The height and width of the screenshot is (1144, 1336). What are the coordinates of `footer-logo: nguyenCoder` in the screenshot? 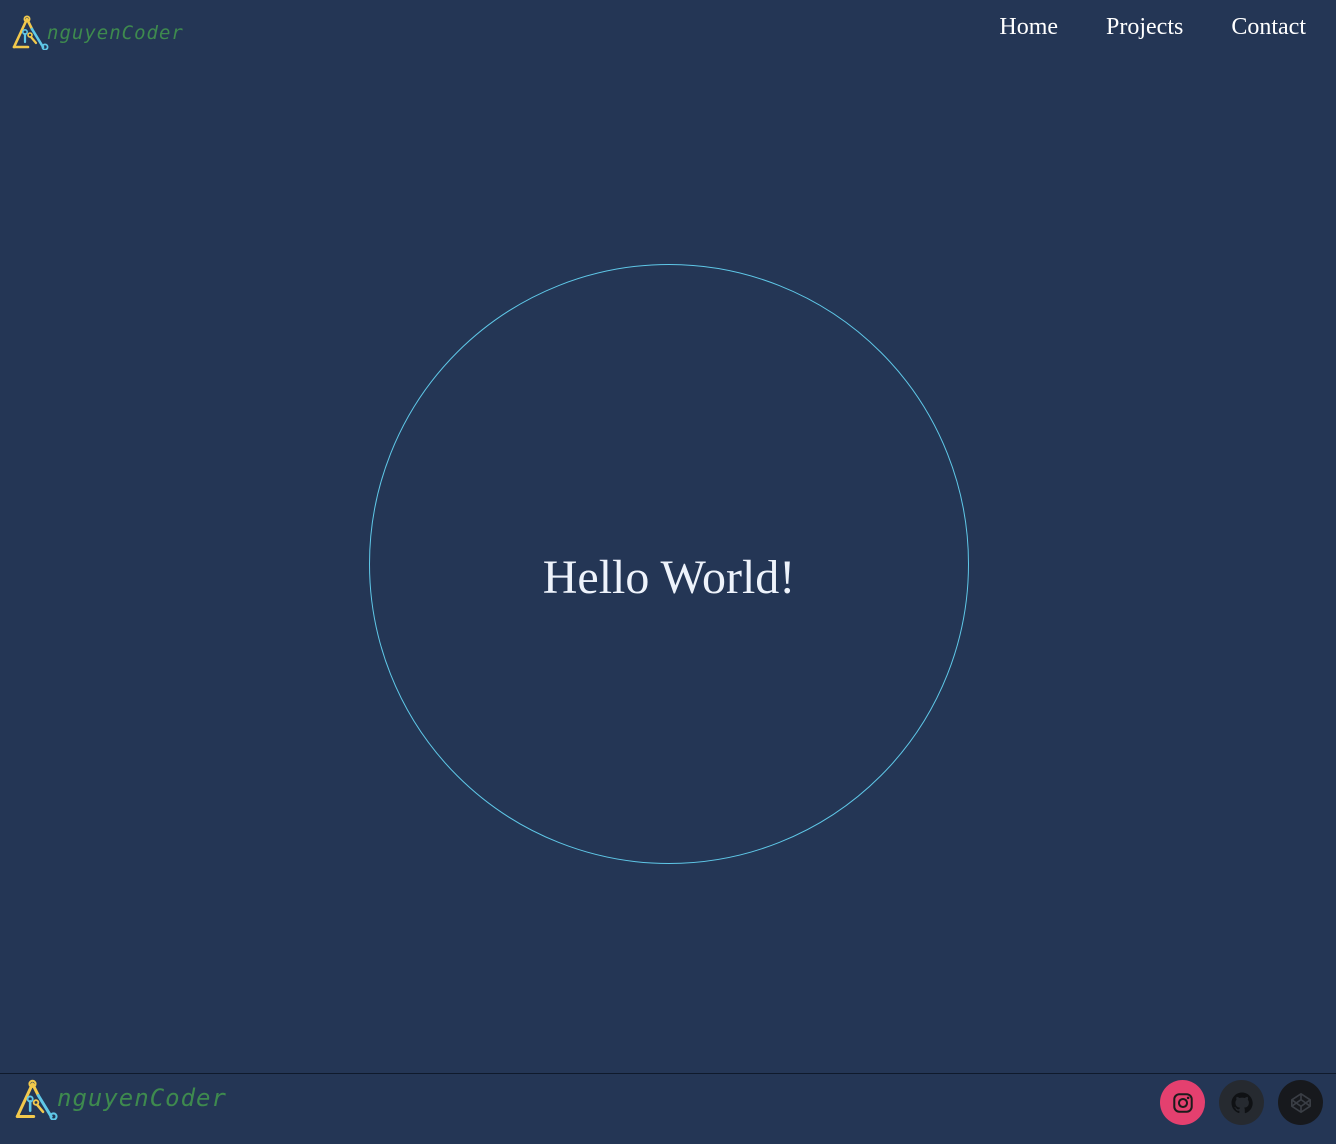 It's located at (119, 1099).